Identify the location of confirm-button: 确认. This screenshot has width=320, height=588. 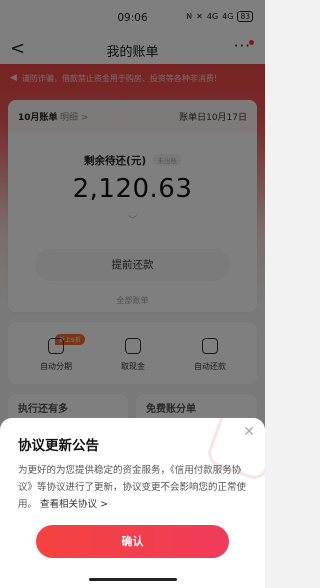
(132, 541).